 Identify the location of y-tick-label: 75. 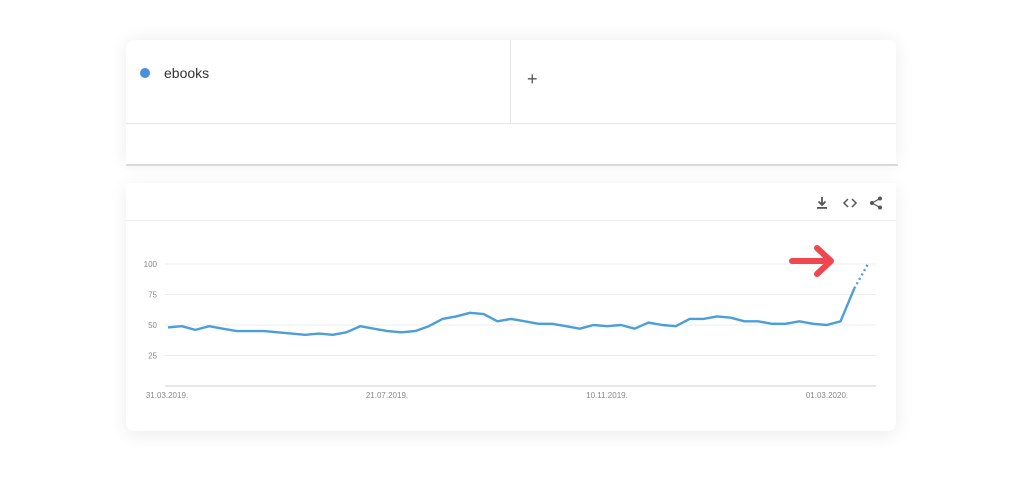
(152, 295).